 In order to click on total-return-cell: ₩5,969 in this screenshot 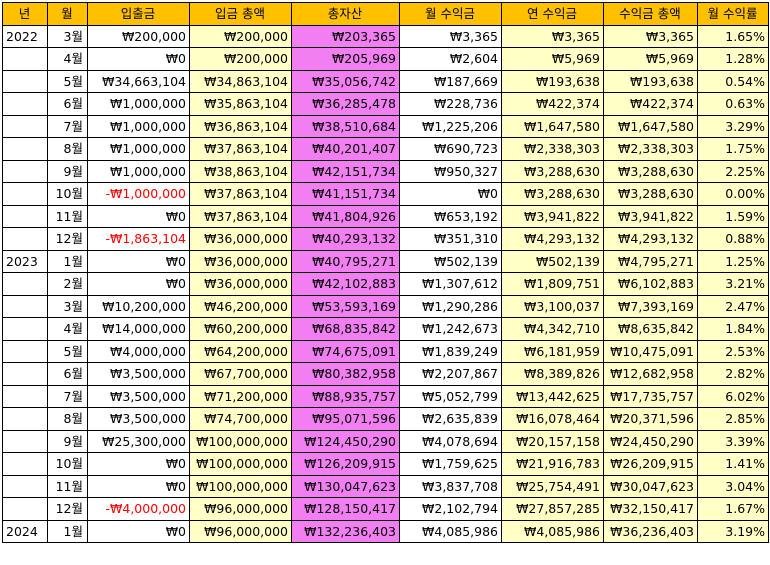, I will do `click(650, 59)`.